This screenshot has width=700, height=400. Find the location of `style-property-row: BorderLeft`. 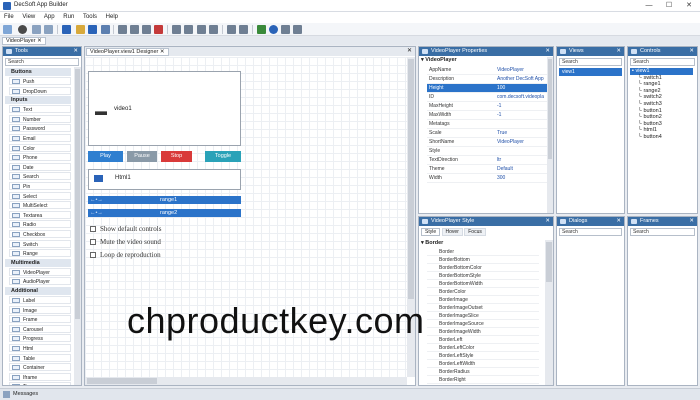

style-property-row: BorderLeft is located at coordinates (483, 340).